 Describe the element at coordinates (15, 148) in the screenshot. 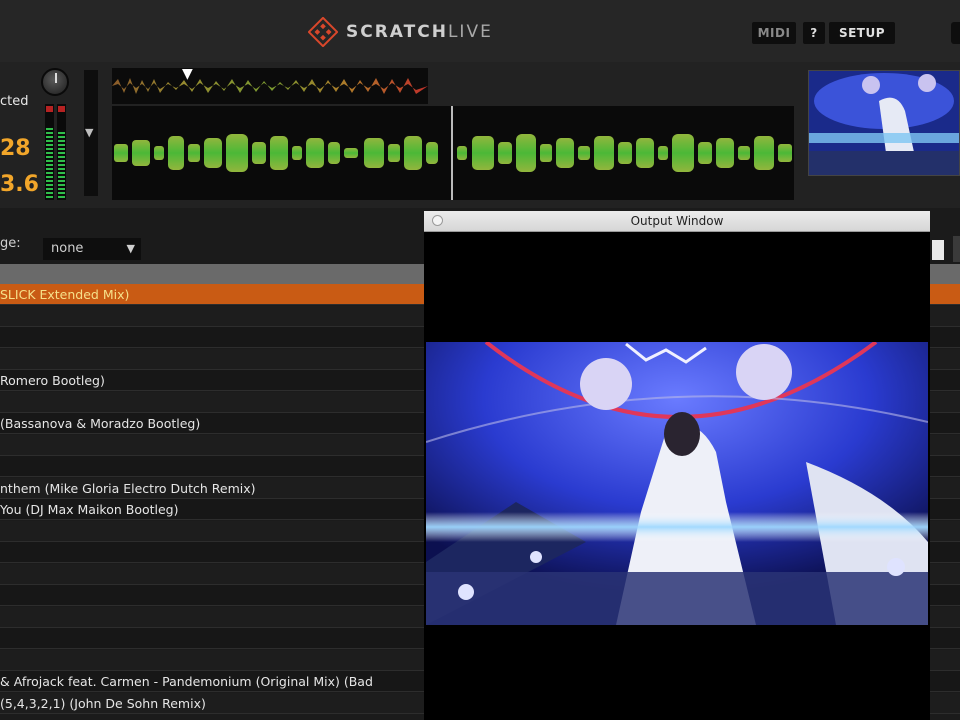

I see `bpm-readout: 28` at that location.